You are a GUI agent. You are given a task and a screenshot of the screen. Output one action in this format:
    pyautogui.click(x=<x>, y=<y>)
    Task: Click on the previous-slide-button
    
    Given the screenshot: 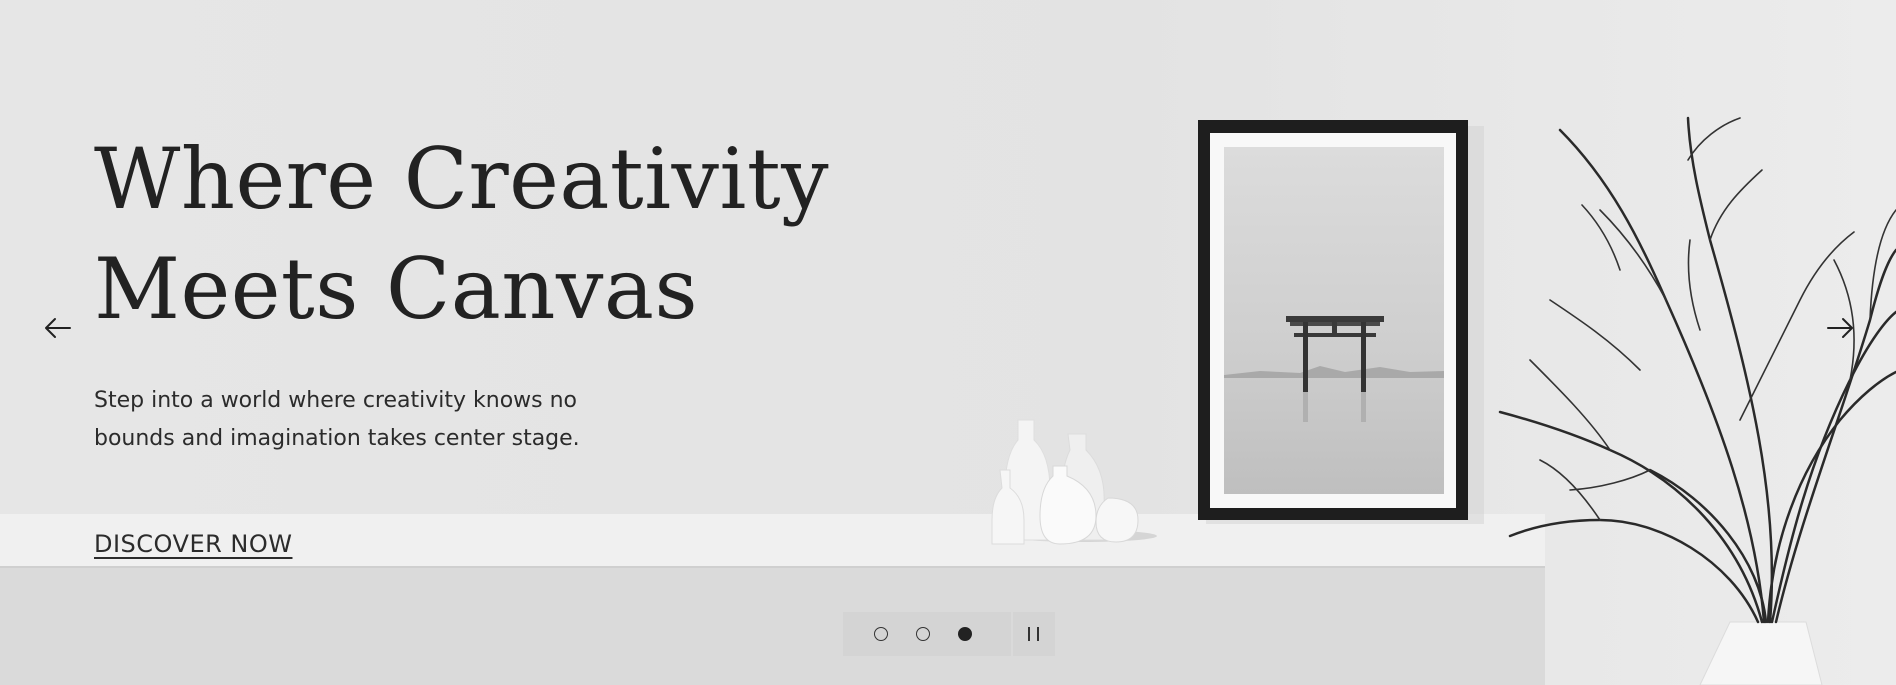 What is the action you would take?
    pyautogui.click(x=60, y=328)
    